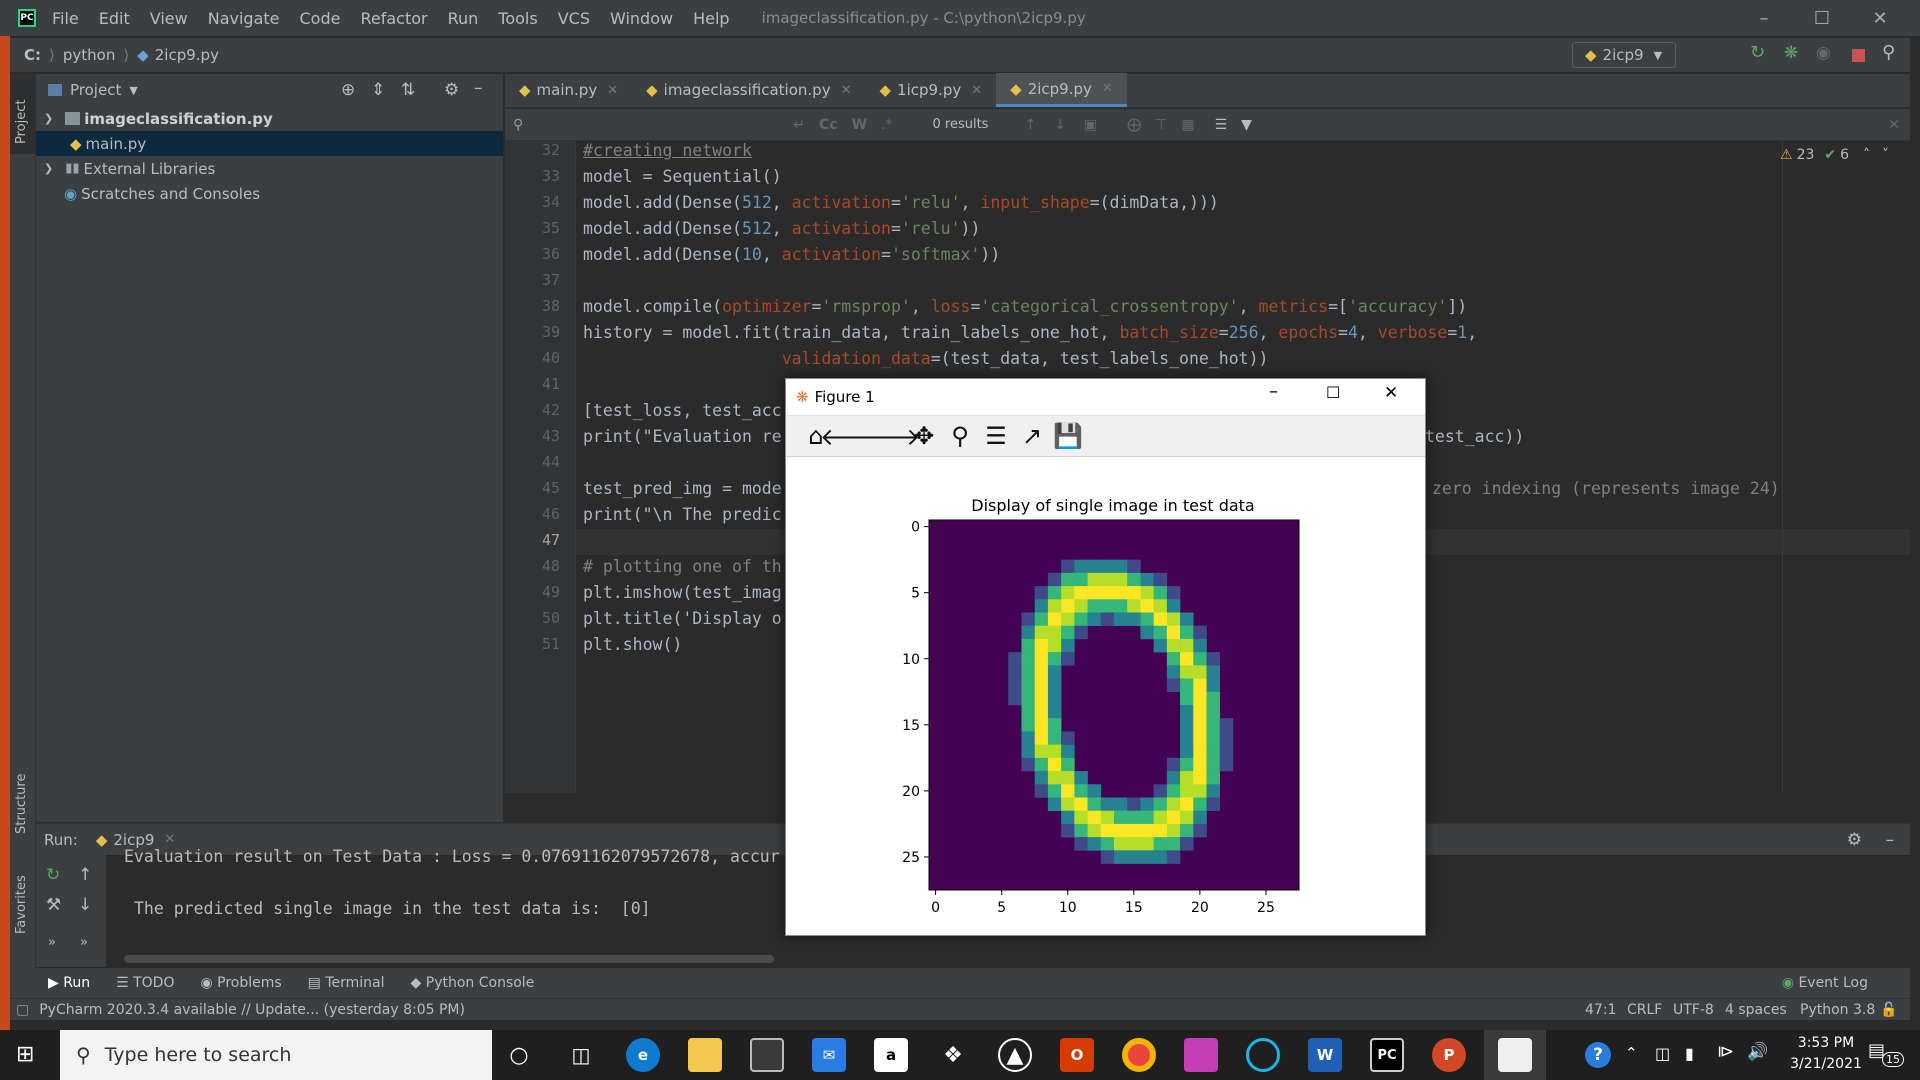  I want to click on project-tool-tab: Project, so click(21, 122).